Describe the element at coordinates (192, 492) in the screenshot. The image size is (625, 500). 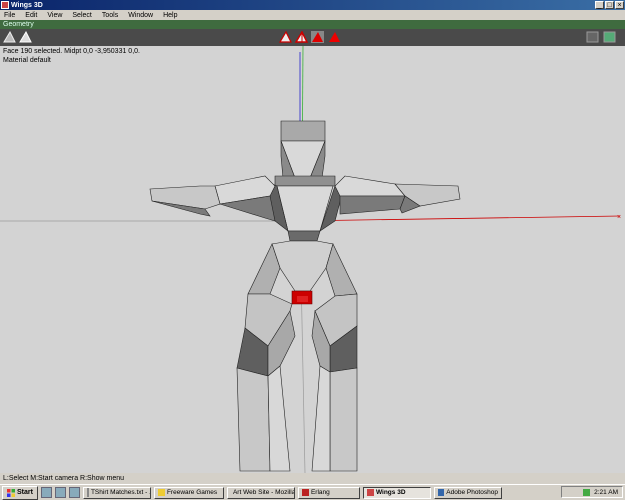
I see `task-label: Freeware Games` at that location.